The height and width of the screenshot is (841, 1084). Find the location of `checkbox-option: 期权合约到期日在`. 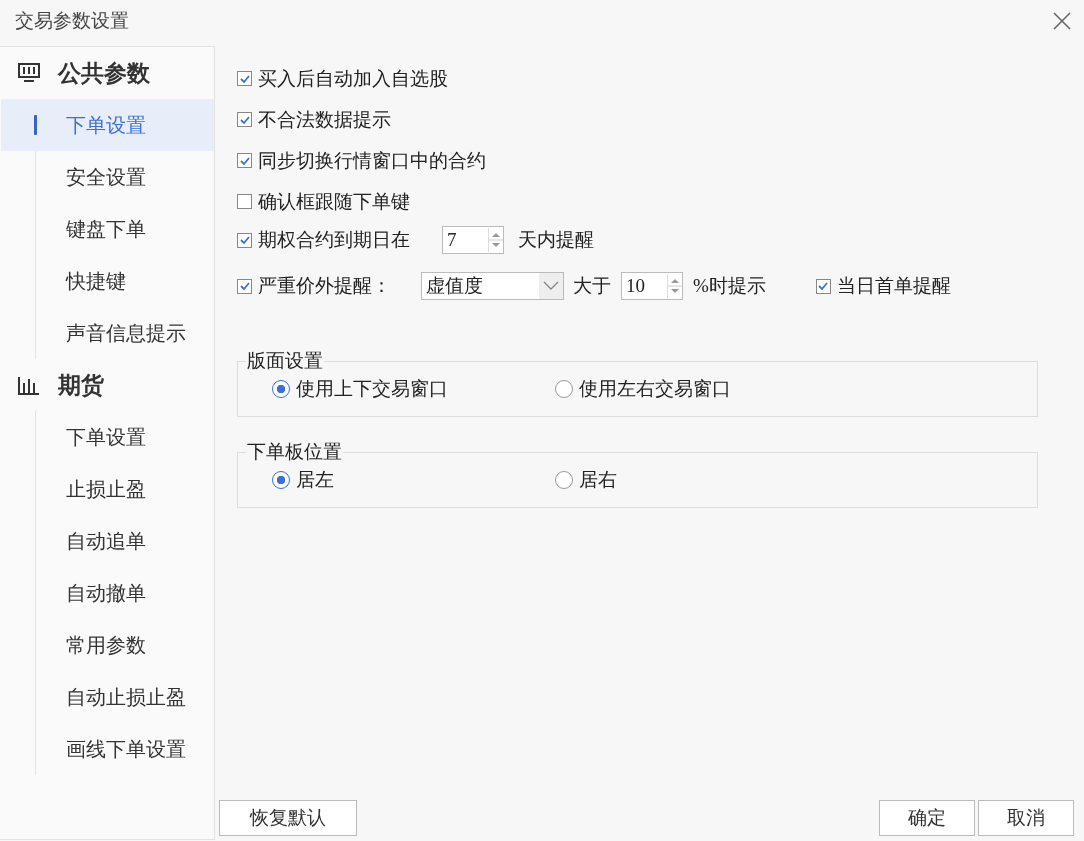

checkbox-option: 期权合约到期日在 is located at coordinates (323, 240).